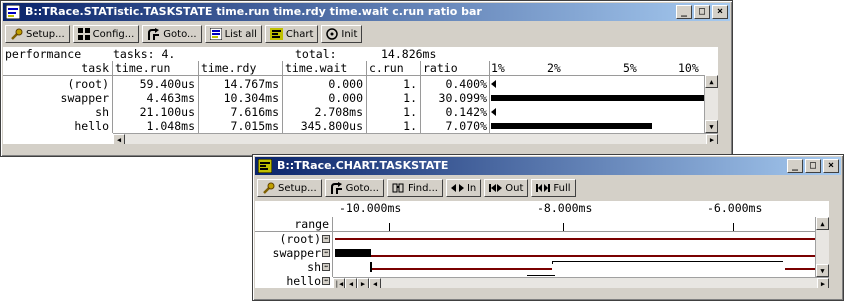 This screenshot has height=301, width=844. What do you see at coordinates (363, 283) in the screenshot?
I see `page-right-button: ▶` at bounding box center [363, 283].